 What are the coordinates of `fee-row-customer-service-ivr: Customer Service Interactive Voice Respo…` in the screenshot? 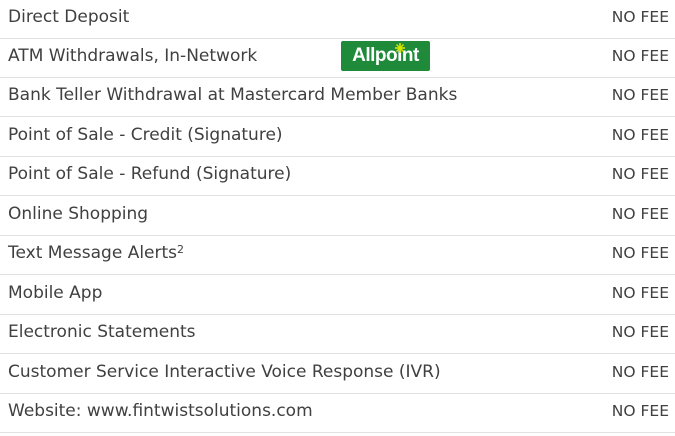 It's located at (337, 374).